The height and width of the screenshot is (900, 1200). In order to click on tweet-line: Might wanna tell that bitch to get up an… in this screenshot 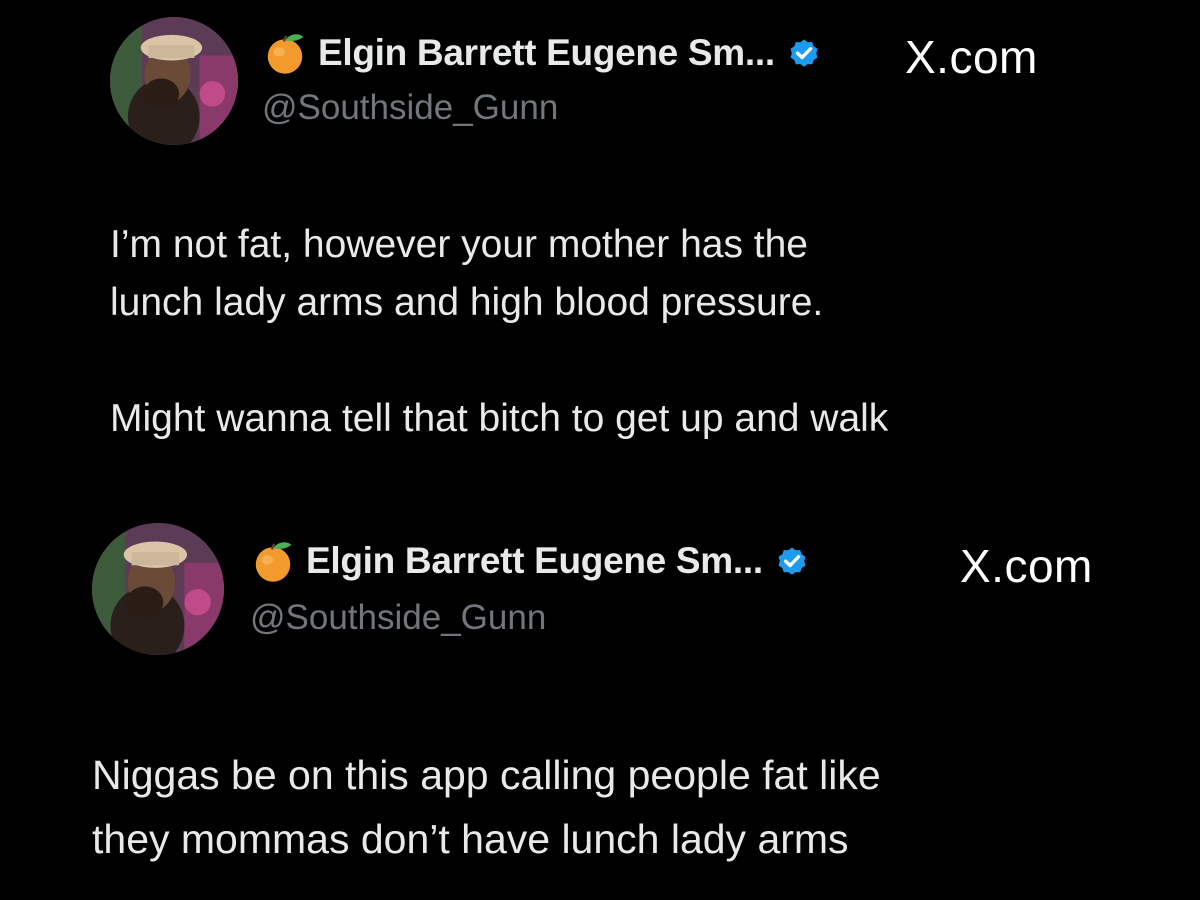, I will do `click(499, 418)`.